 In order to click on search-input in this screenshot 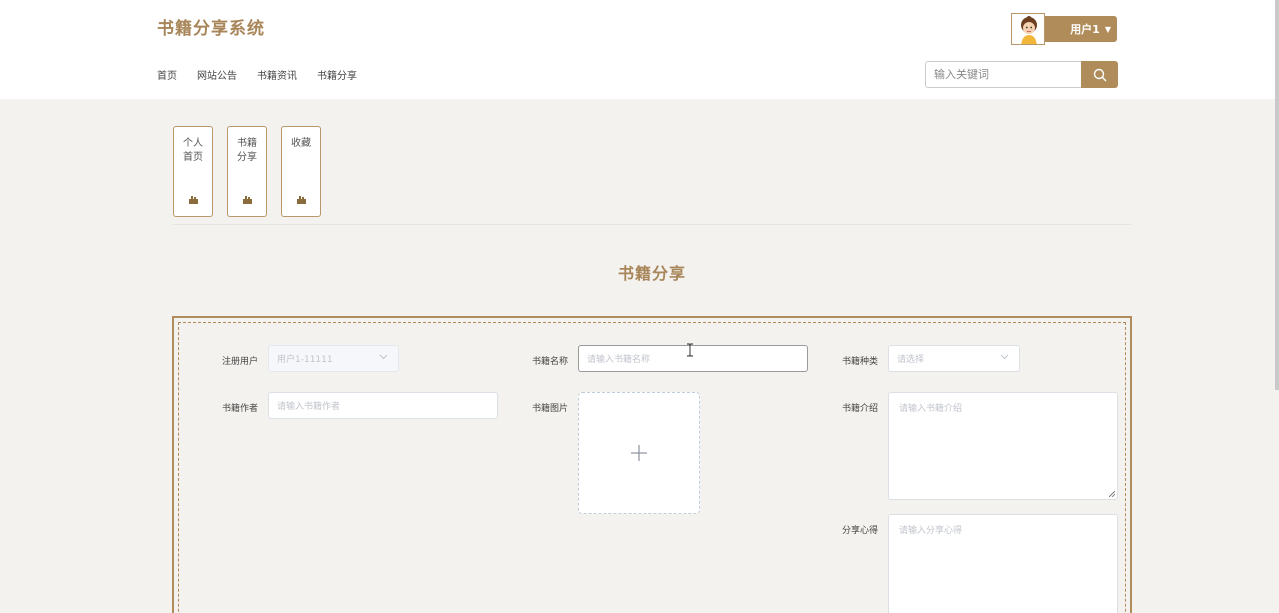, I will do `click(1003, 74)`.